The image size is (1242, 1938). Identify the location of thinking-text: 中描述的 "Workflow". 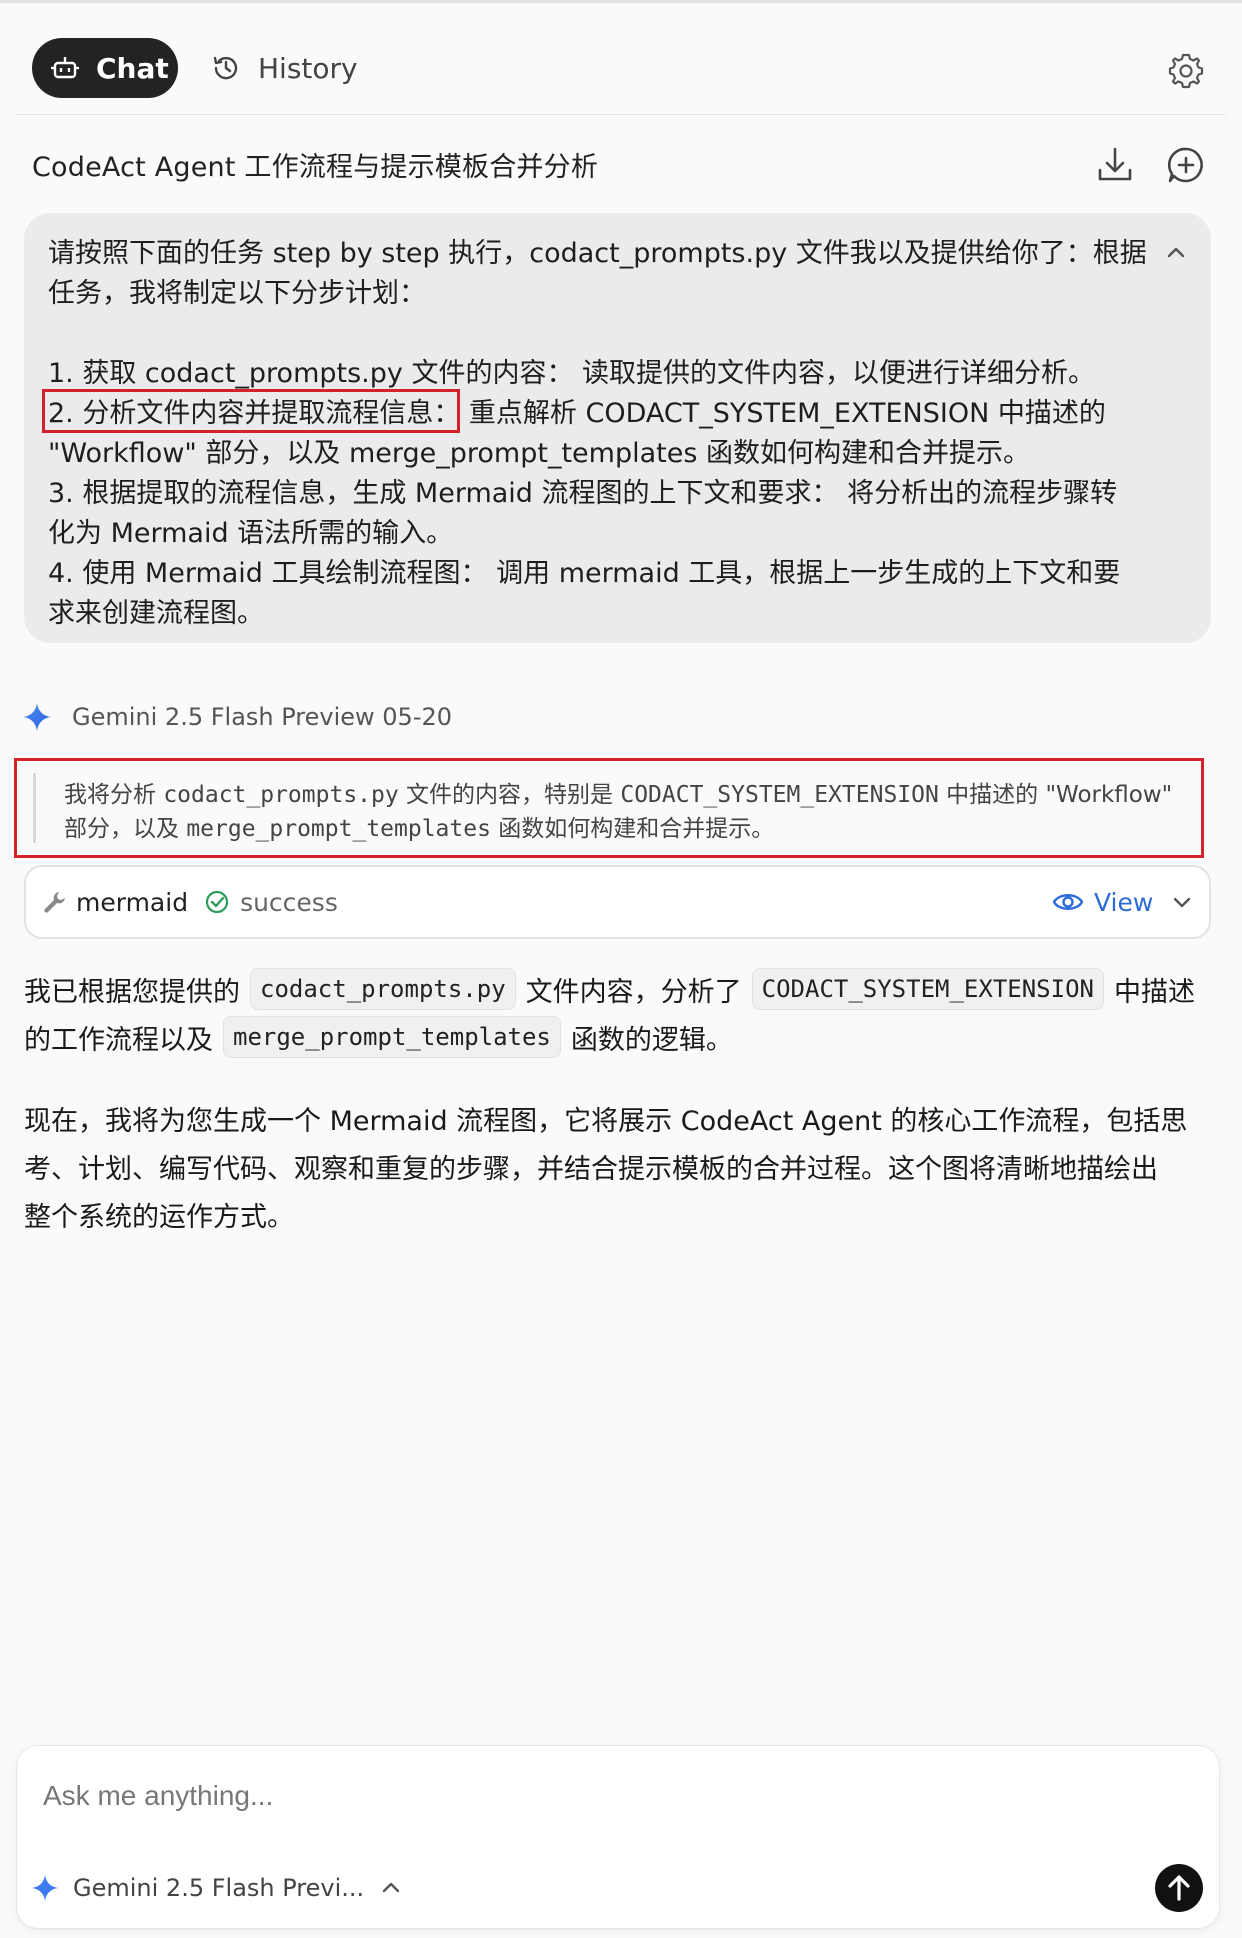
(1059, 795).